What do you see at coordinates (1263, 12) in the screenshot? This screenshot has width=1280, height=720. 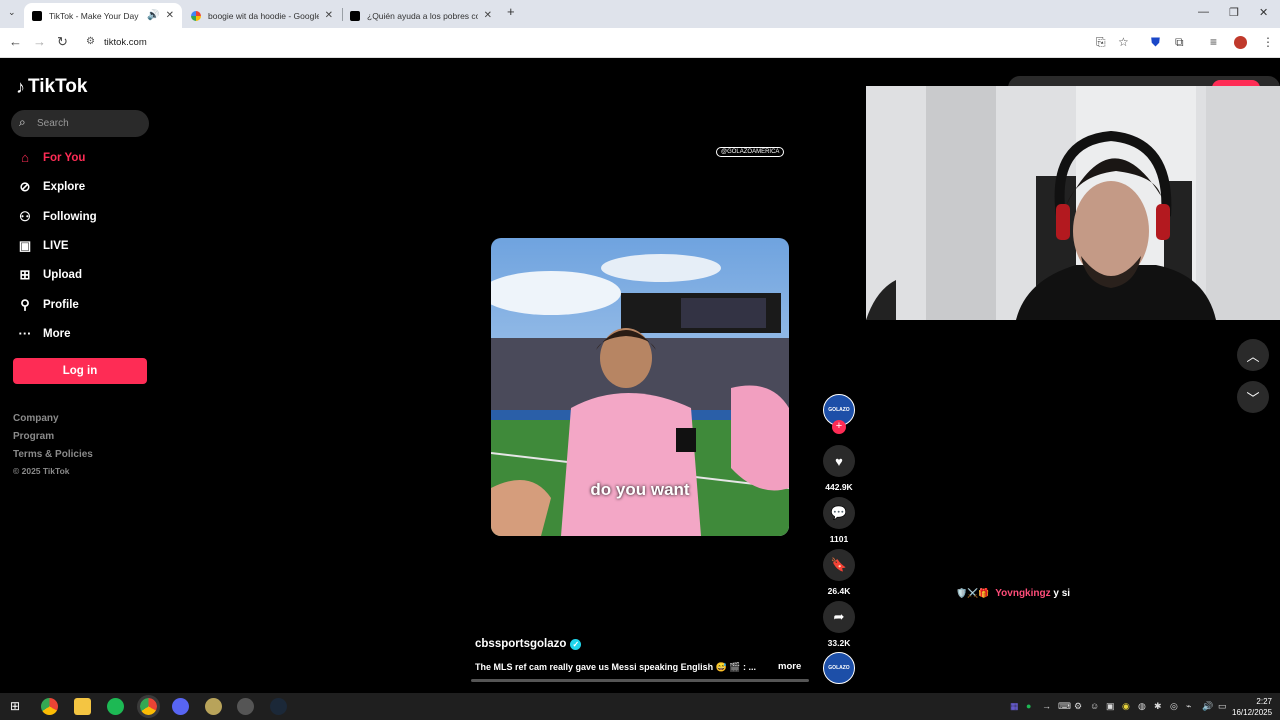 I see `close-window-icon: ✕` at bounding box center [1263, 12].